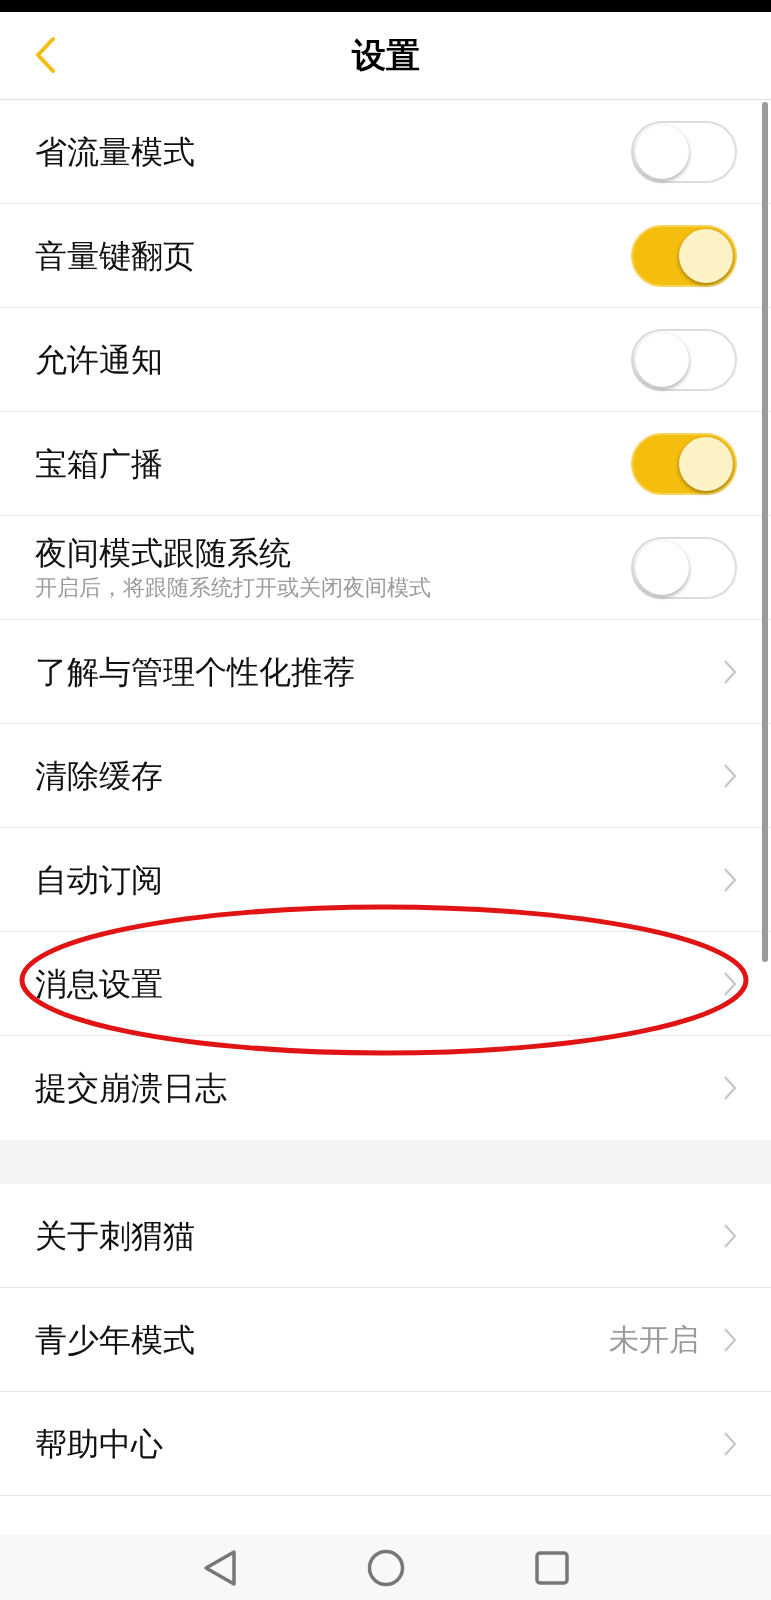  What do you see at coordinates (385, 464) in the screenshot?
I see `settings-row: 宝箱广播` at bounding box center [385, 464].